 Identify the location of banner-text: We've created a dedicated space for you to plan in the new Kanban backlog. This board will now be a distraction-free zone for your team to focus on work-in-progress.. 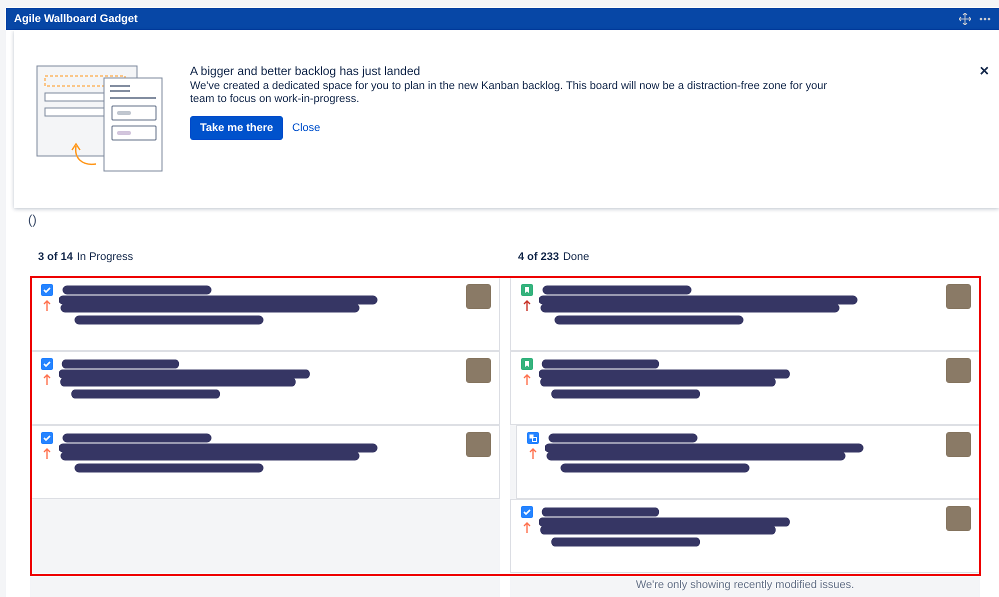
(509, 93).